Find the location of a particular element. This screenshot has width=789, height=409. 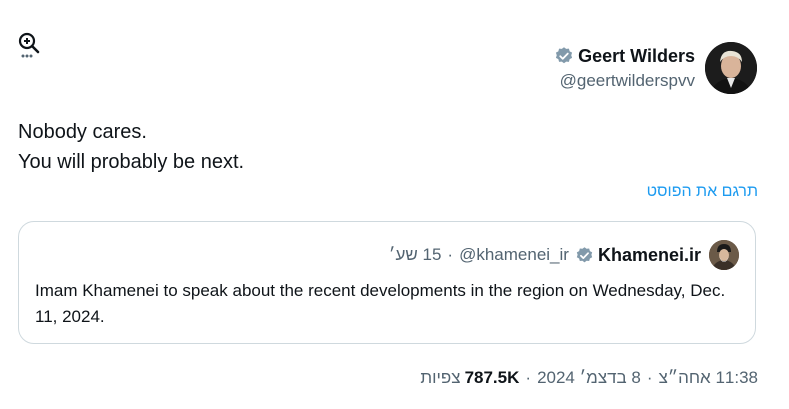

tweet-author: Geert Wilders @geertwilderspvv is located at coordinates (655, 68).